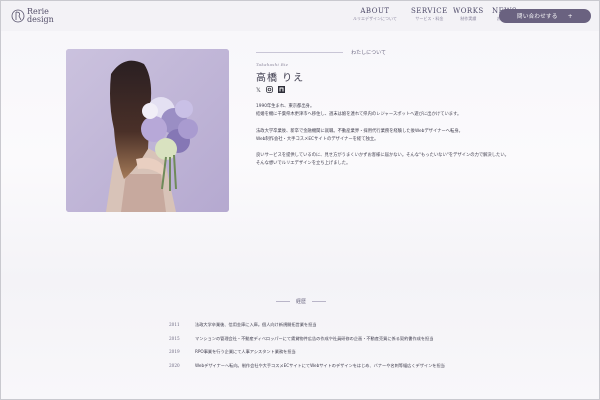 The height and width of the screenshot is (400, 600). I want to click on career-year: 2011, so click(174, 324).